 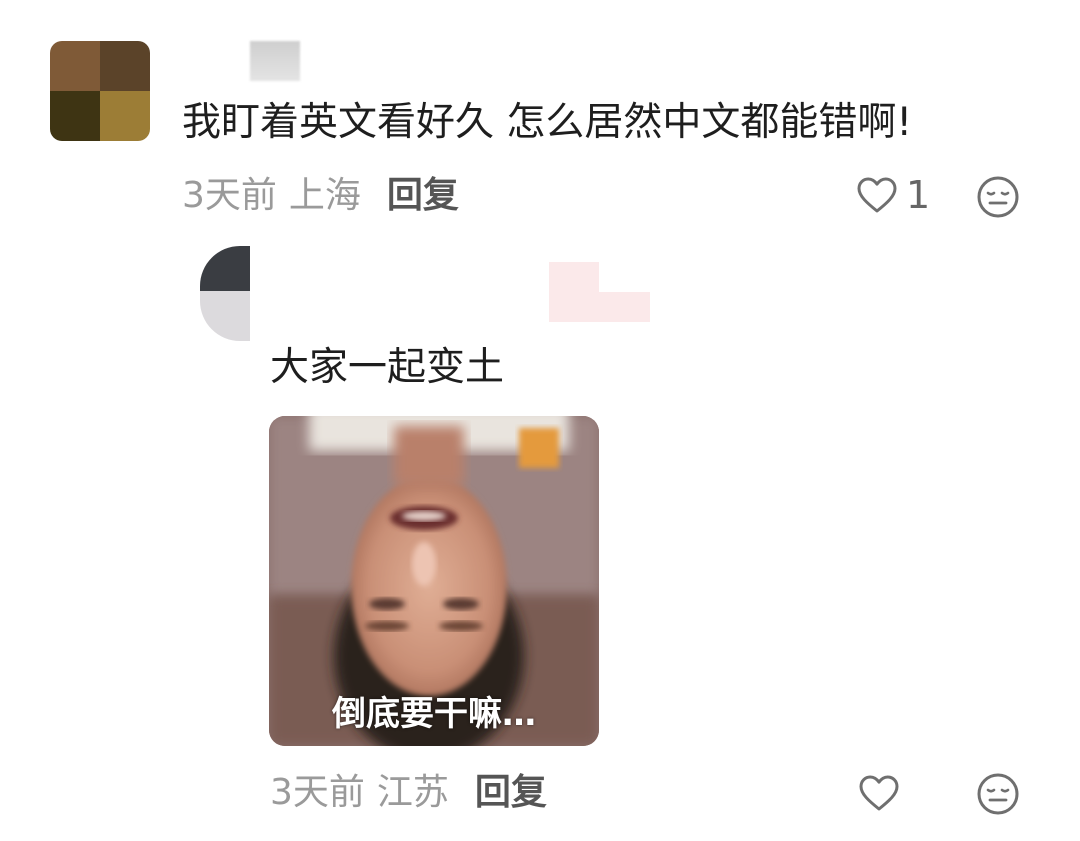 I want to click on reply-time: 3天前, so click(x=317, y=792).